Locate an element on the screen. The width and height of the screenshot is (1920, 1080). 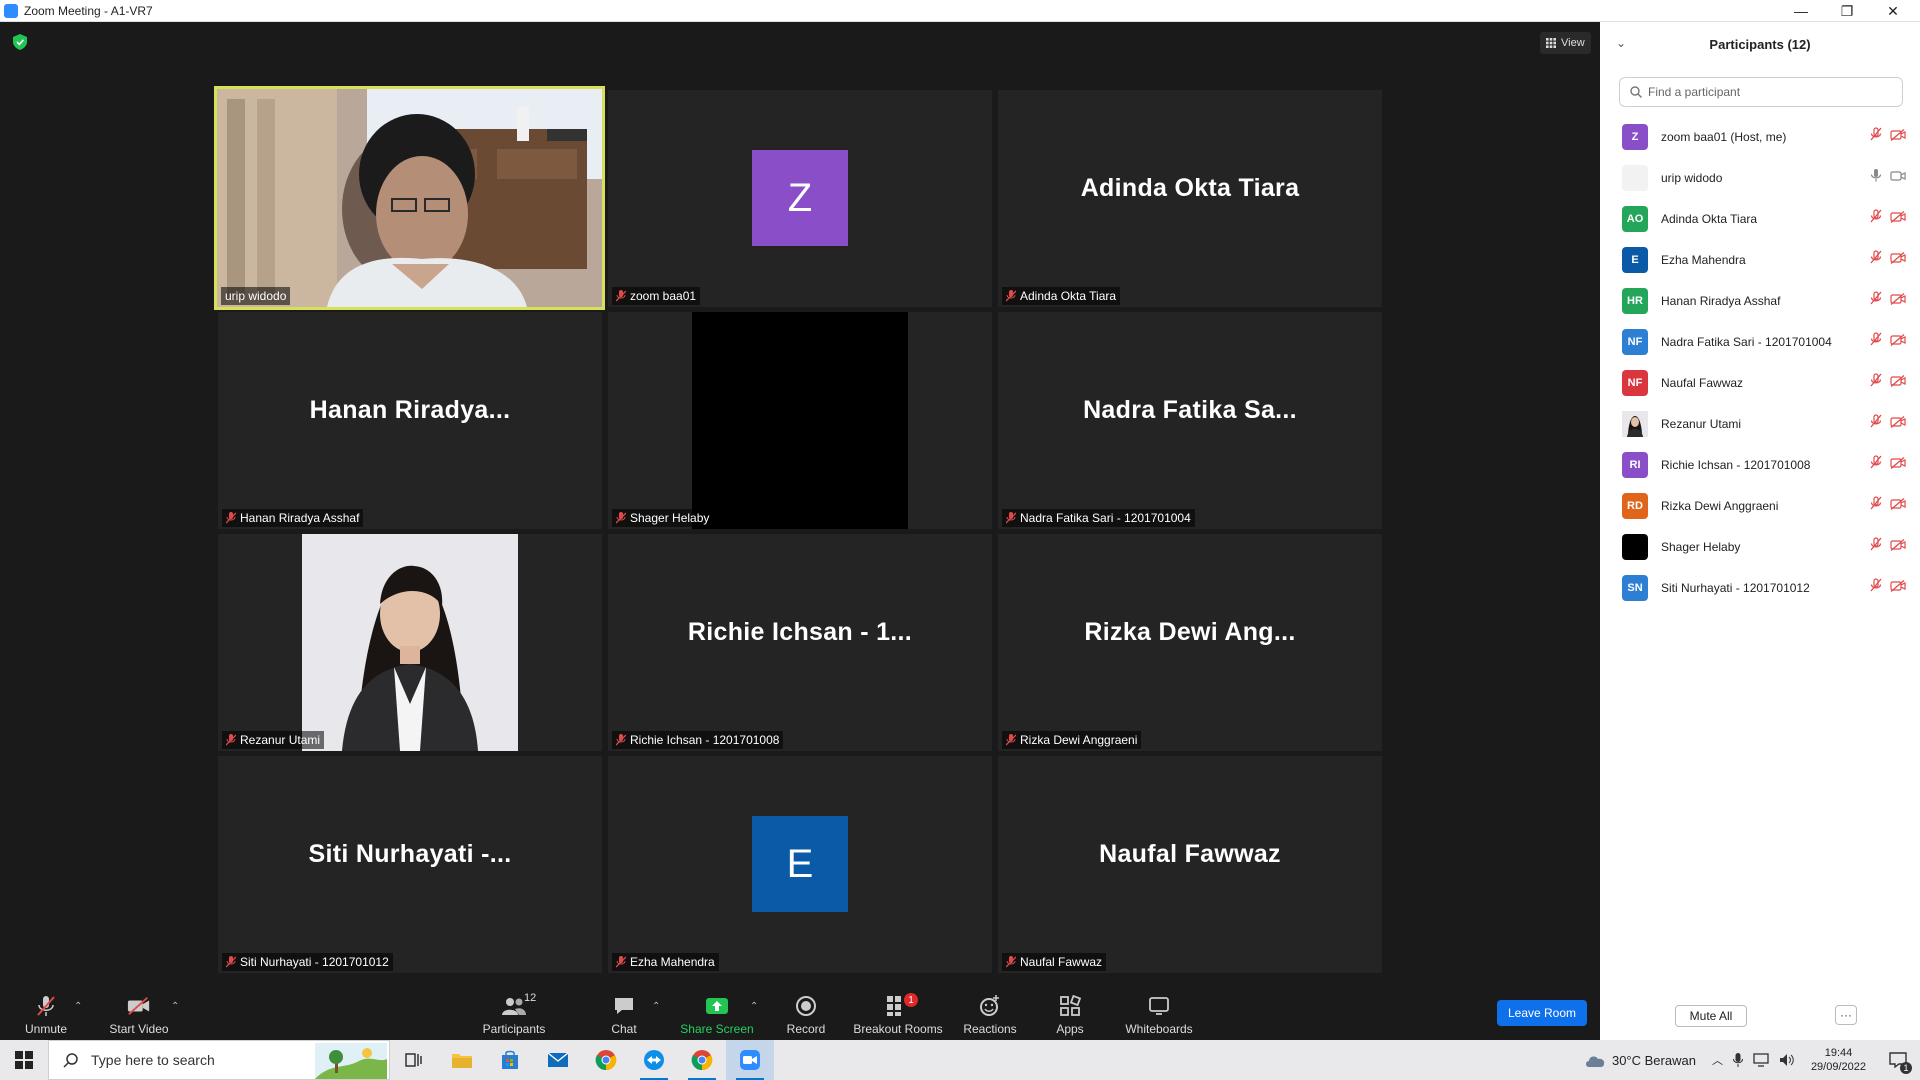
participant-row: E Ezha Mahendra is located at coordinates (1760, 259).